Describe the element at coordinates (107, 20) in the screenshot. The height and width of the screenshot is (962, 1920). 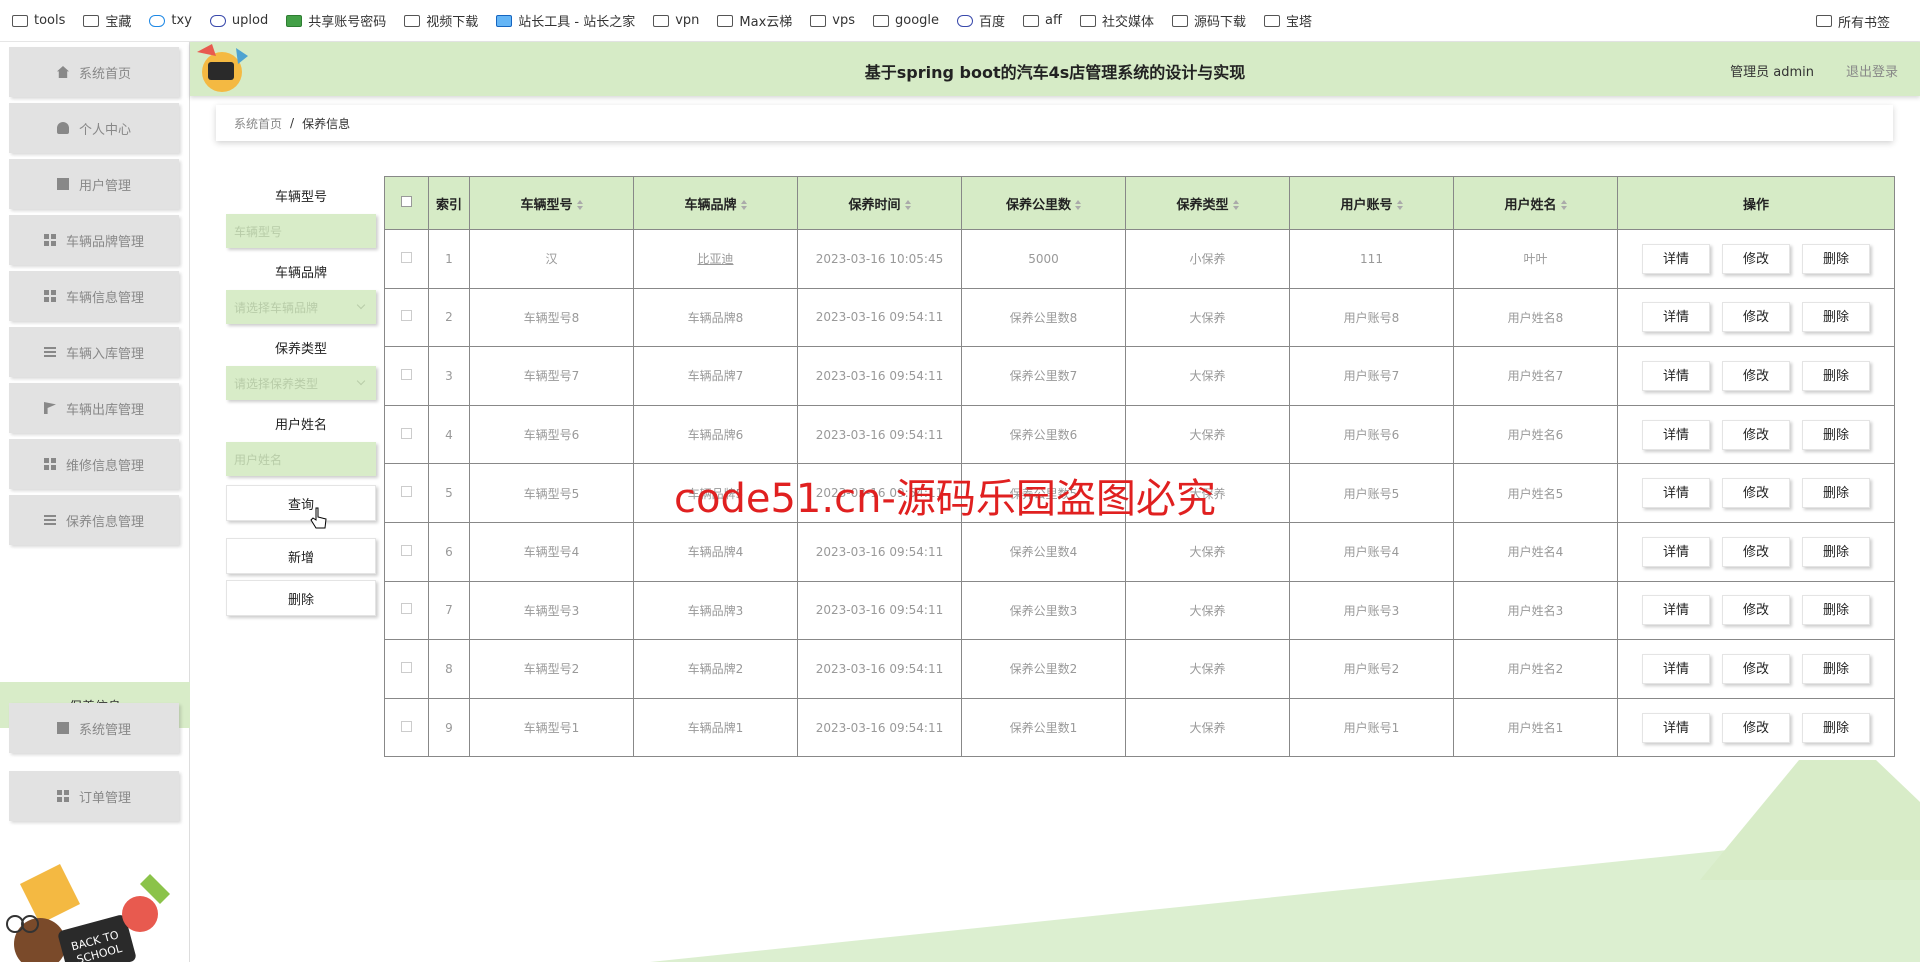
I see `bookmark-item: 宝藏` at that location.